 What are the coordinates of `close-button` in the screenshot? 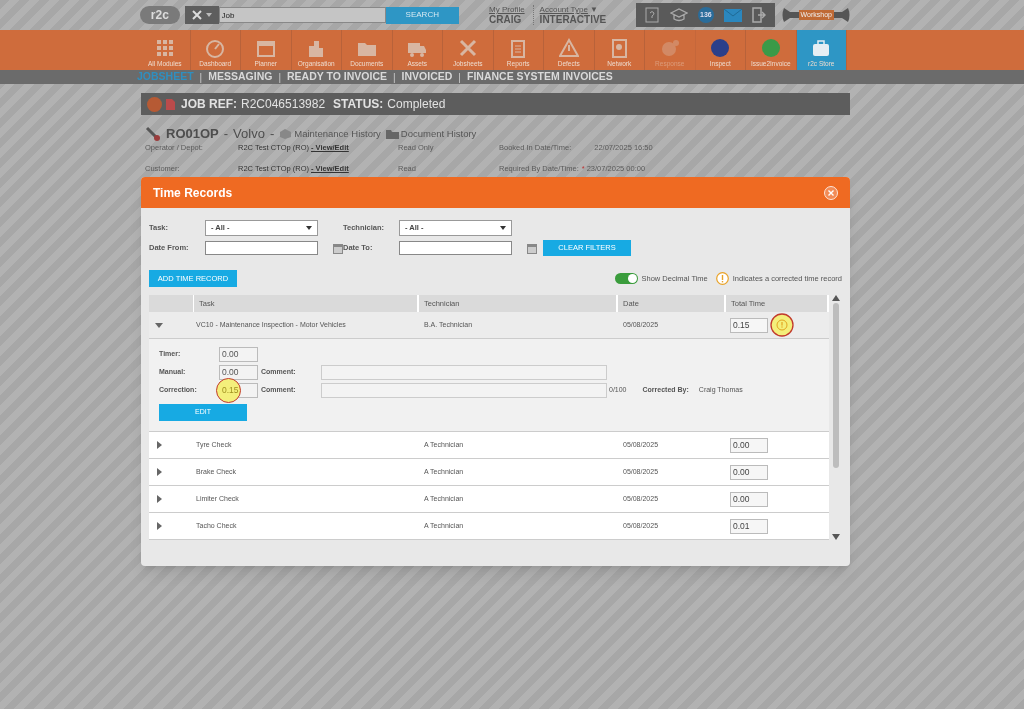 It's located at (831, 192).